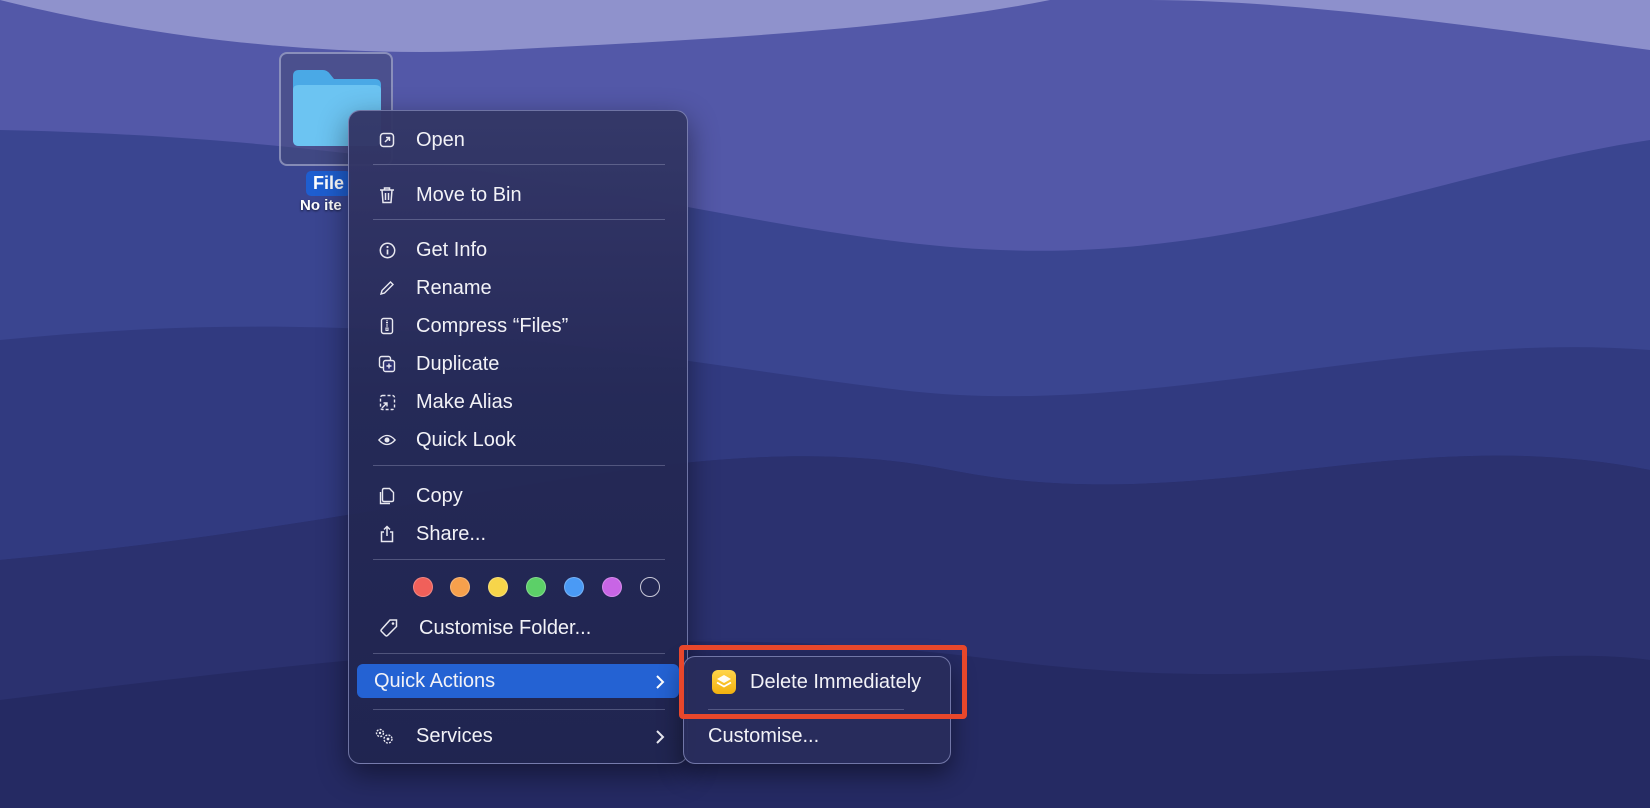  What do you see at coordinates (823, 682) in the screenshot?
I see `annotation-highlight-box` at bounding box center [823, 682].